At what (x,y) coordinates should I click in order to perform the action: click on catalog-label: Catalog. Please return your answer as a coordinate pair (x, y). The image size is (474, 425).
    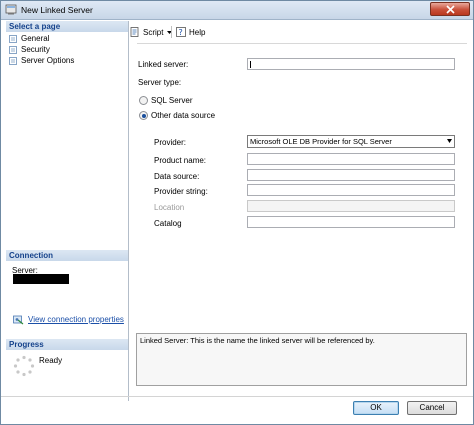
    Looking at the image, I should click on (168, 223).